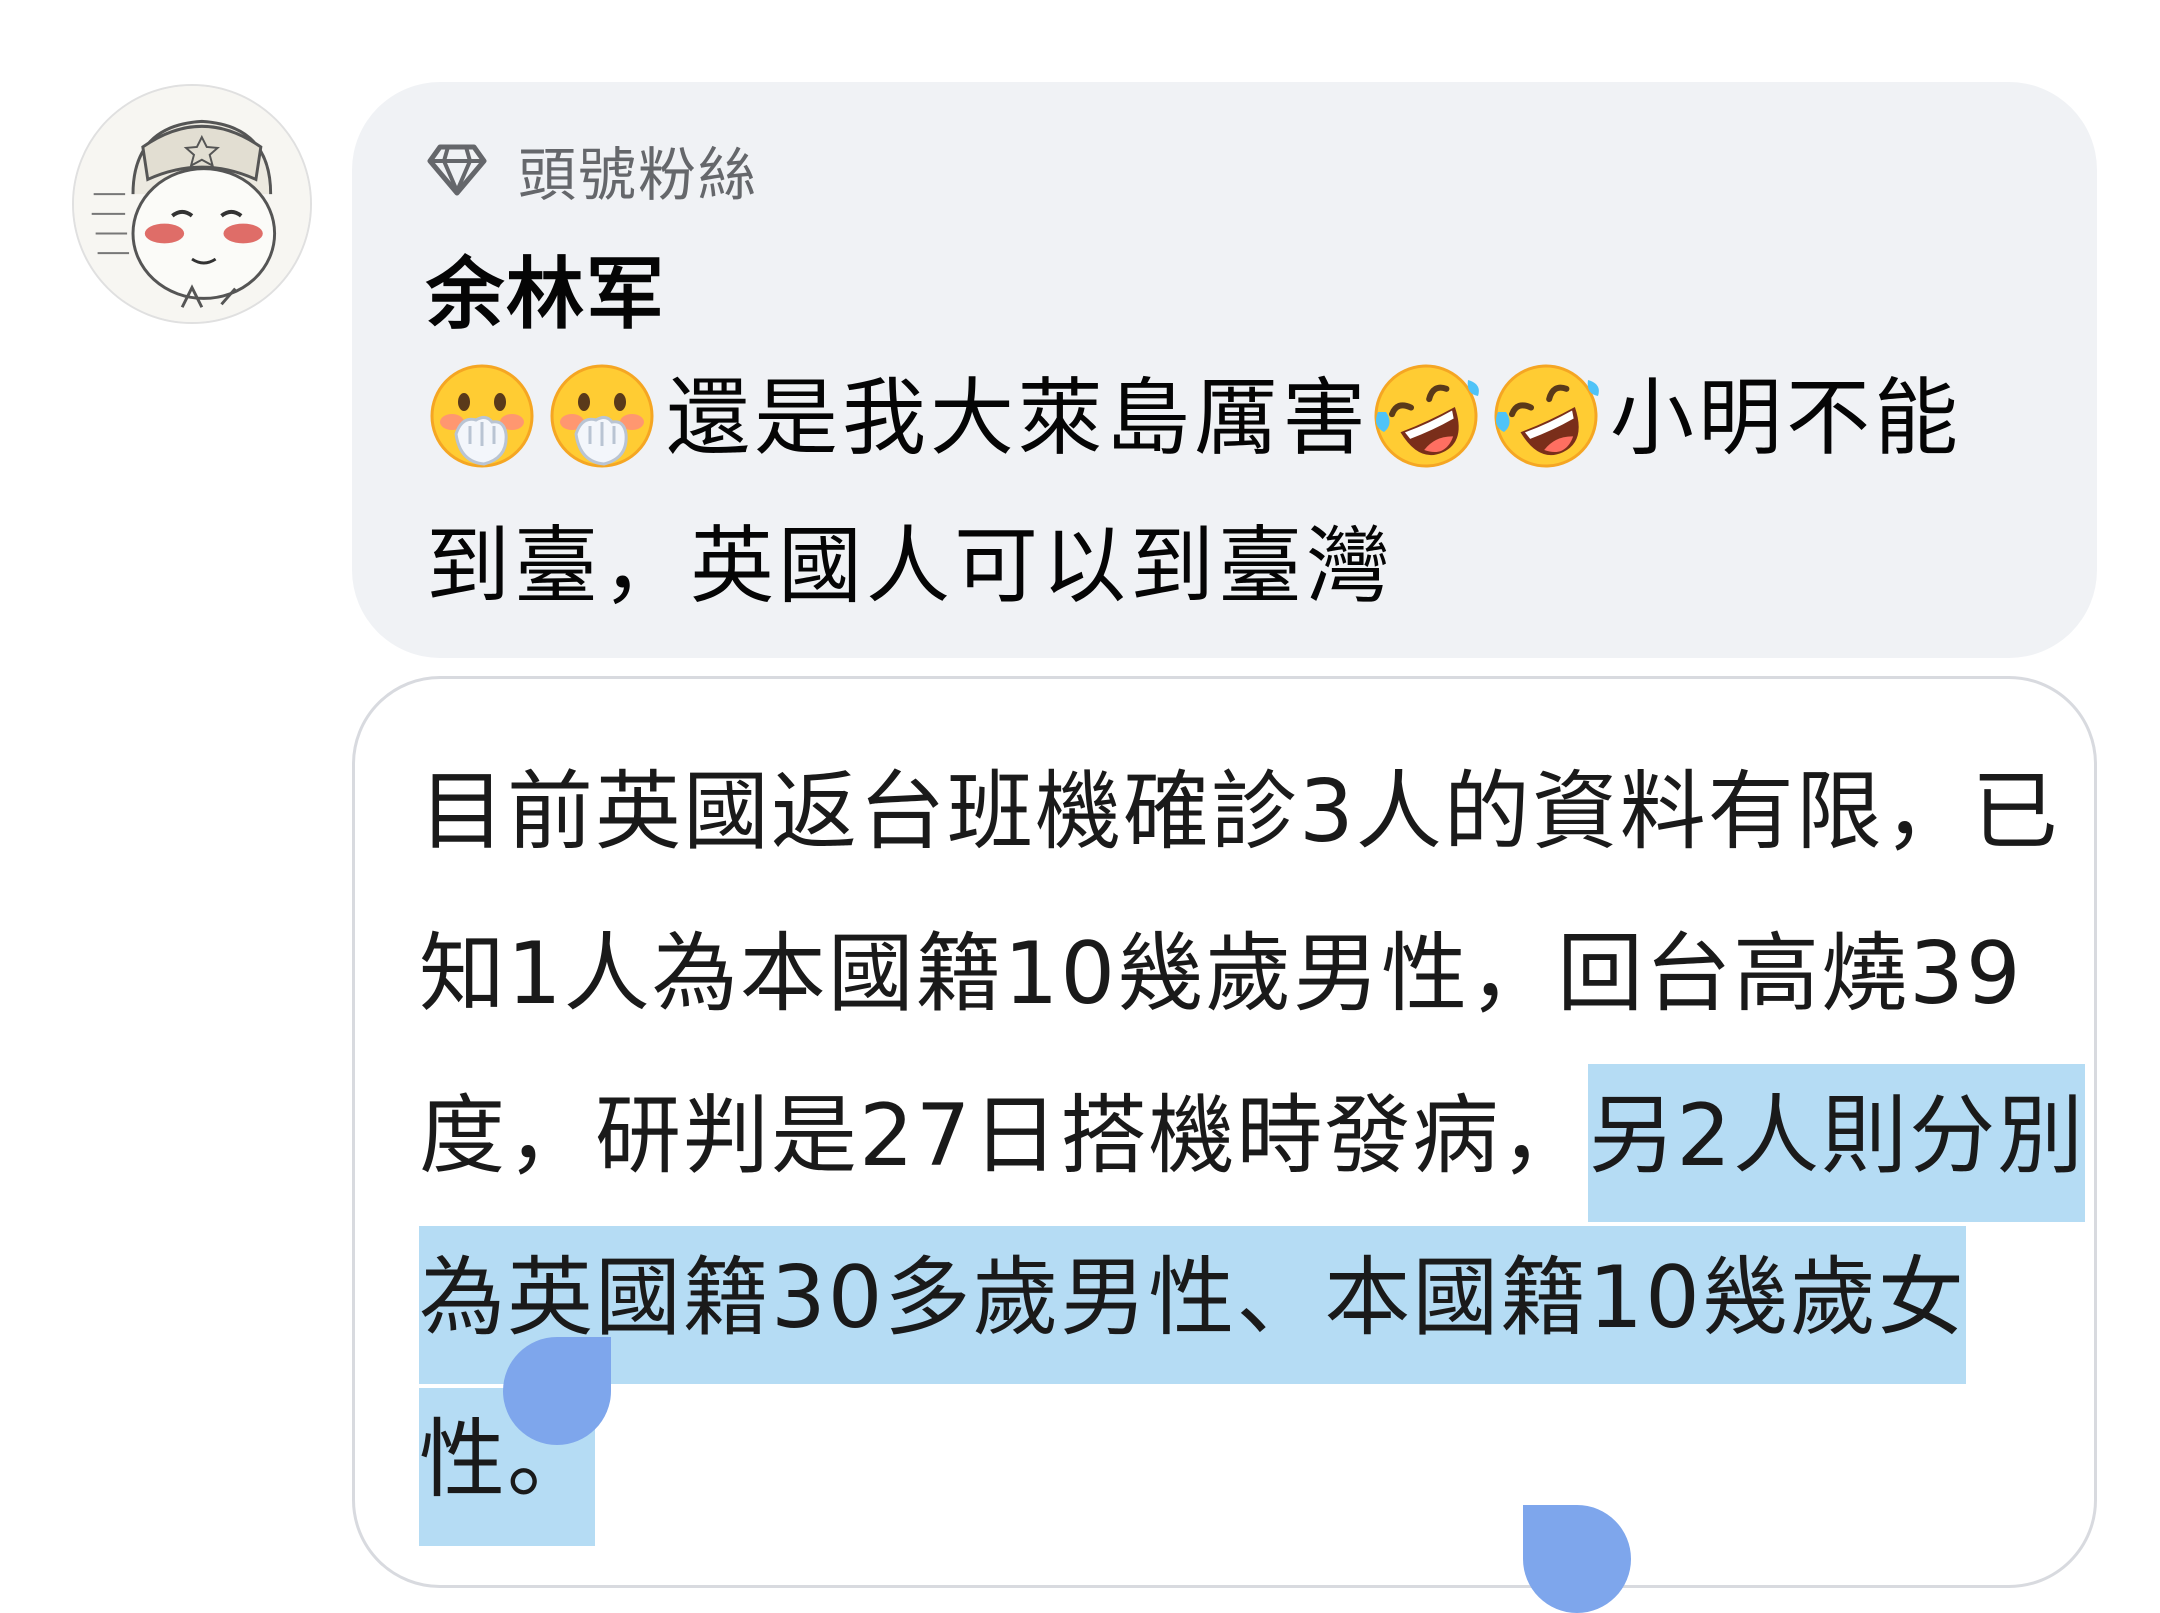 This screenshot has width=2160, height=1613. What do you see at coordinates (546, 288) in the screenshot?
I see `author-name: 余林军` at bounding box center [546, 288].